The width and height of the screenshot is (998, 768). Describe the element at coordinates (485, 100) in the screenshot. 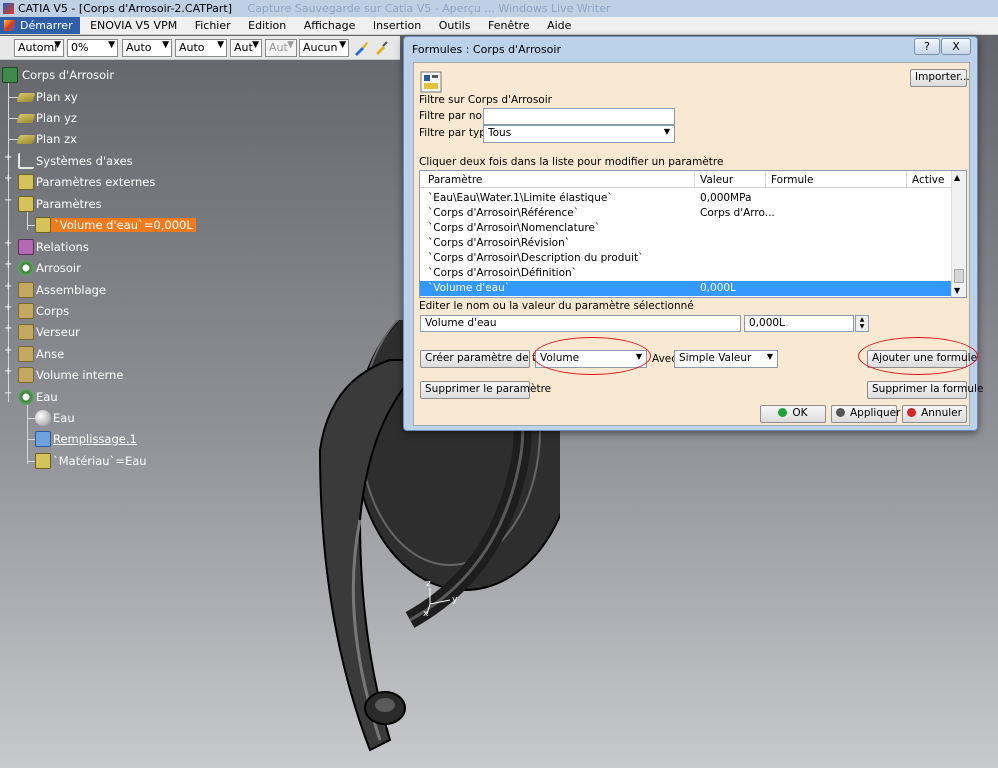

I see `filter-title: Filtre sur Corps d'Arrosoir` at that location.